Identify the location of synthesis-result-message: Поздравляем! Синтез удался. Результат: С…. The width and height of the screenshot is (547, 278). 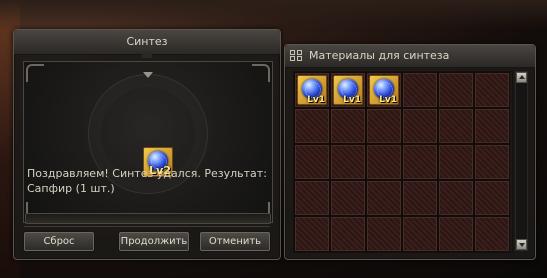
(147, 181).